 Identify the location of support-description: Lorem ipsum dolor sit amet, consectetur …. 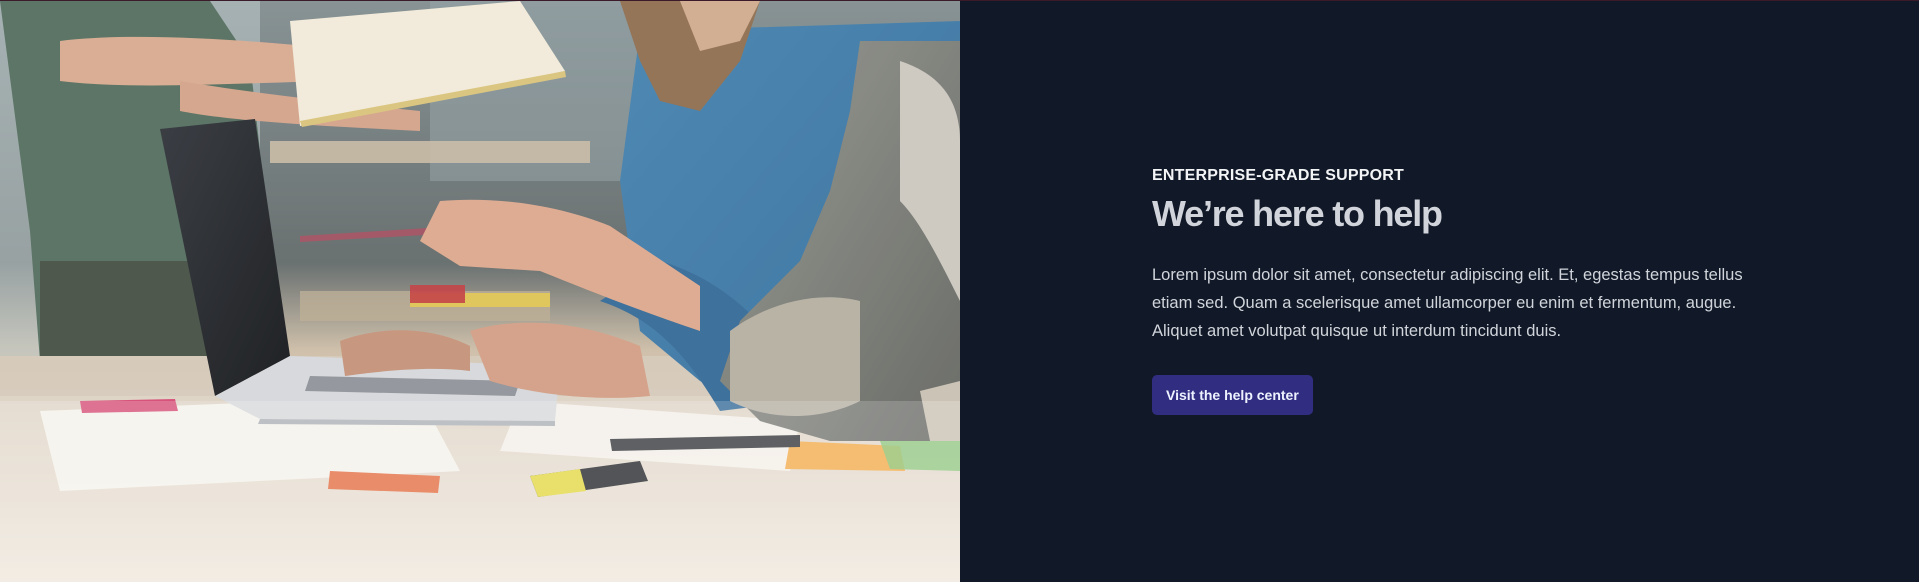
(1447, 303).